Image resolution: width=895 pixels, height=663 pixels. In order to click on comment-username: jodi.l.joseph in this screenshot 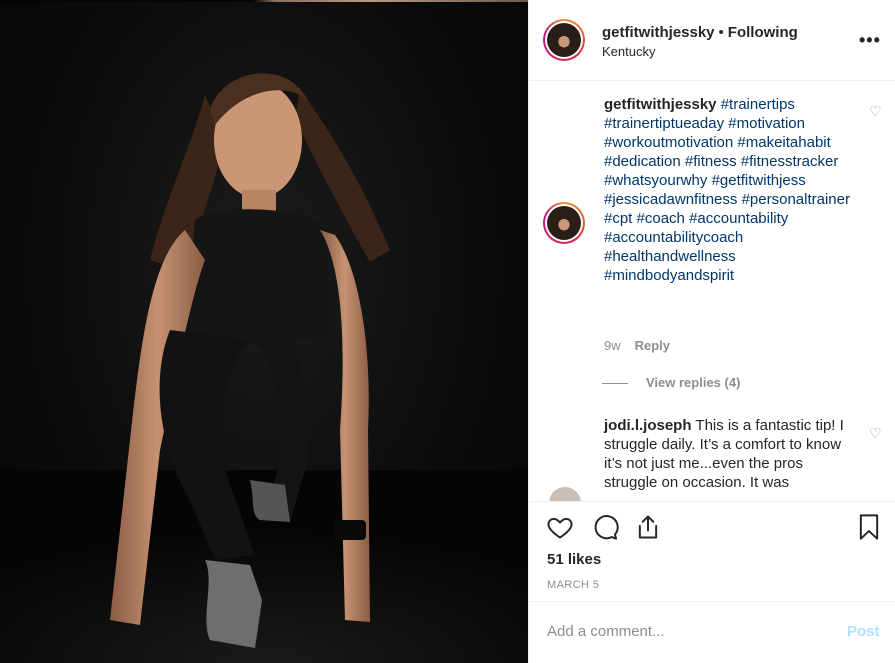, I will do `click(648, 425)`.